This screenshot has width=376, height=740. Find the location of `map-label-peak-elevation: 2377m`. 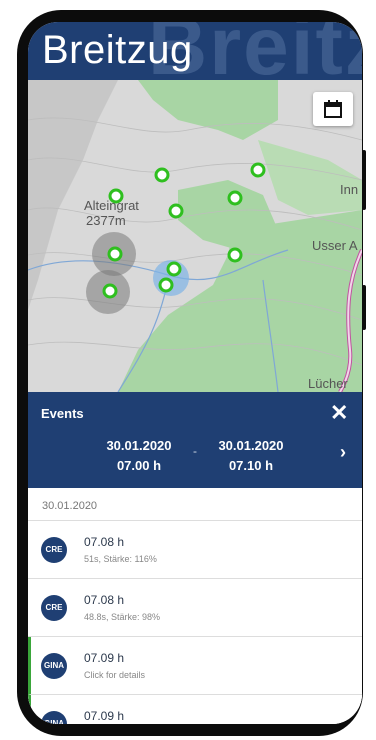

map-label-peak-elevation: 2377m is located at coordinates (106, 220).